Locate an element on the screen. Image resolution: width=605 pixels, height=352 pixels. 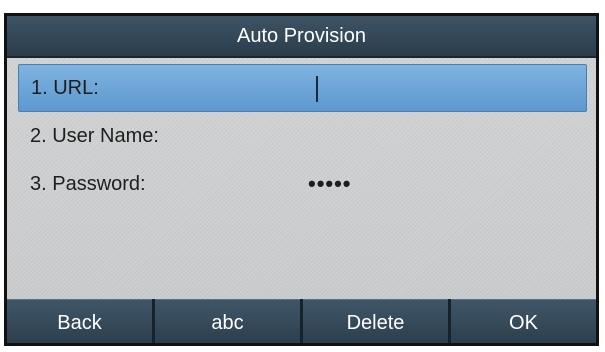
password-field-row: 3. Password: ••••• is located at coordinates (302, 184).